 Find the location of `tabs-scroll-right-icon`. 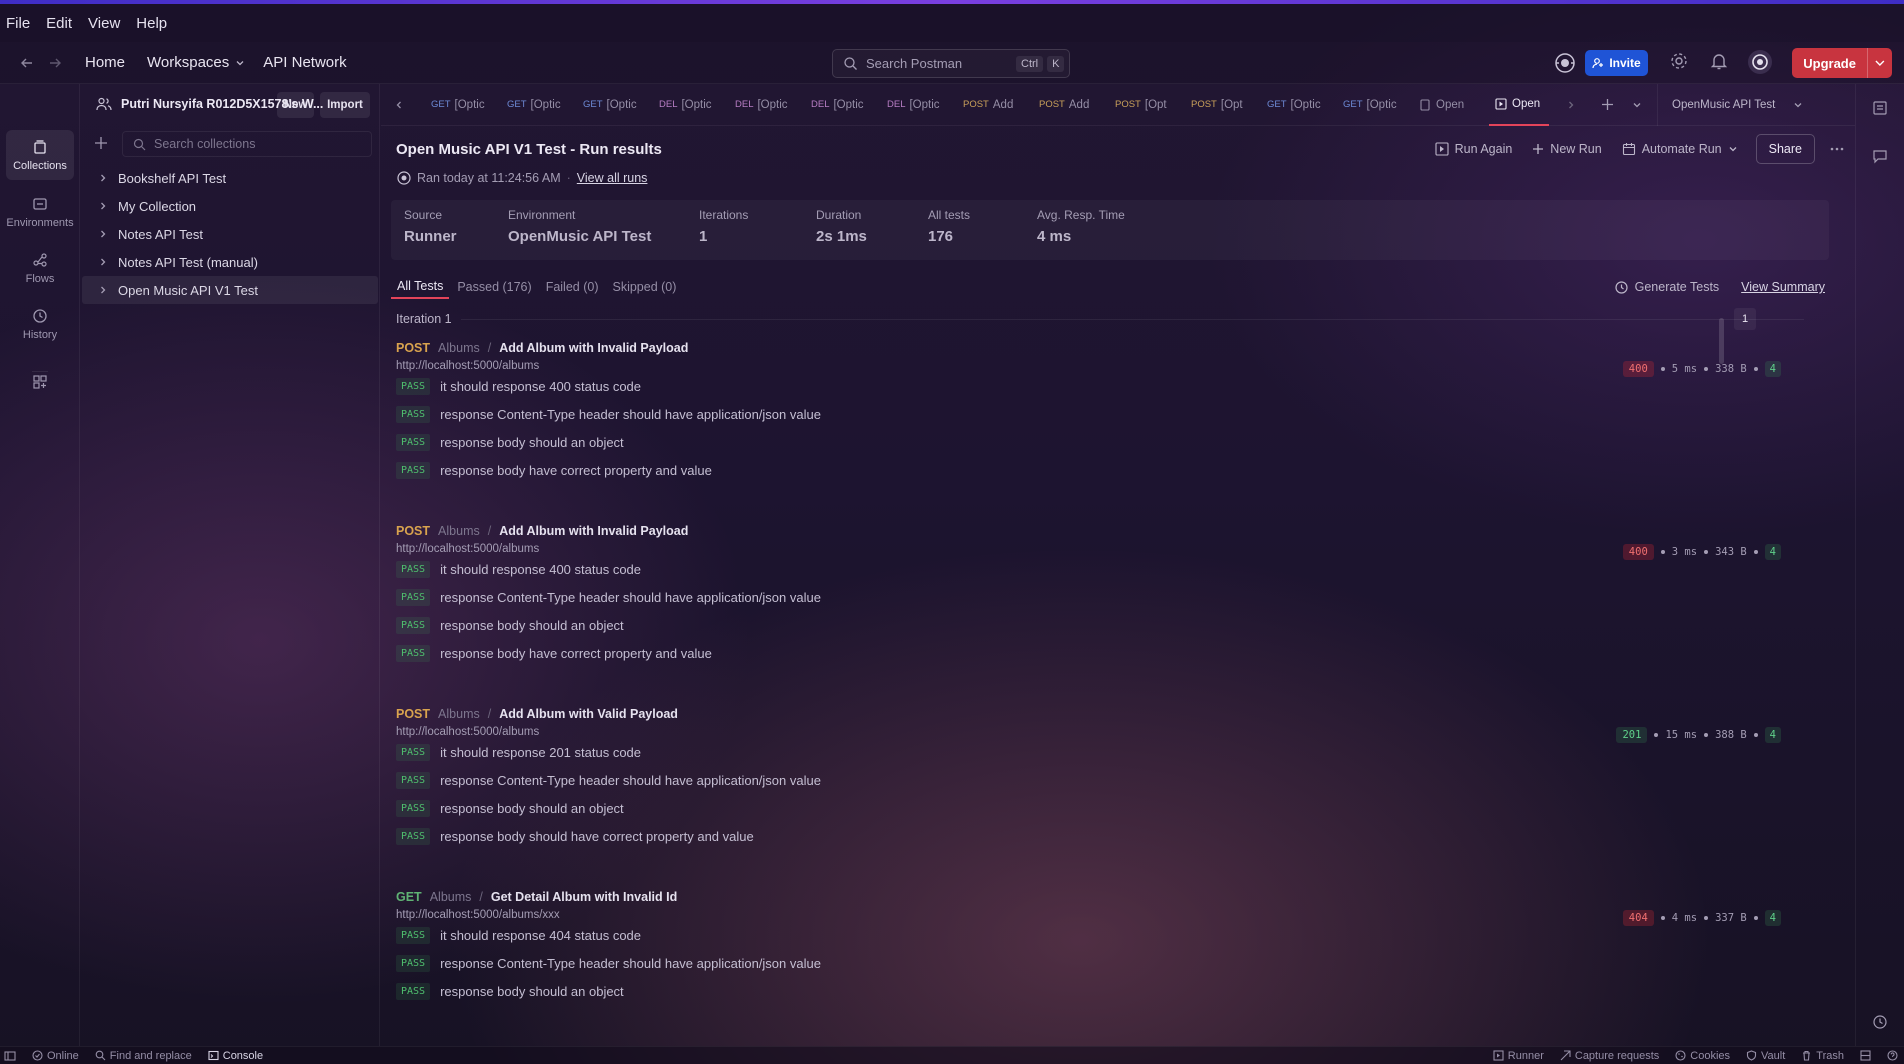

tabs-scroll-right-icon is located at coordinates (1571, 105).